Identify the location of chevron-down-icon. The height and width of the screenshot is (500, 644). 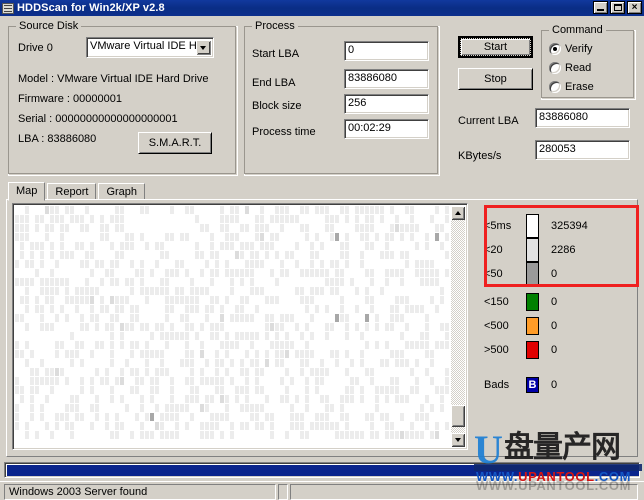
(203, 47).